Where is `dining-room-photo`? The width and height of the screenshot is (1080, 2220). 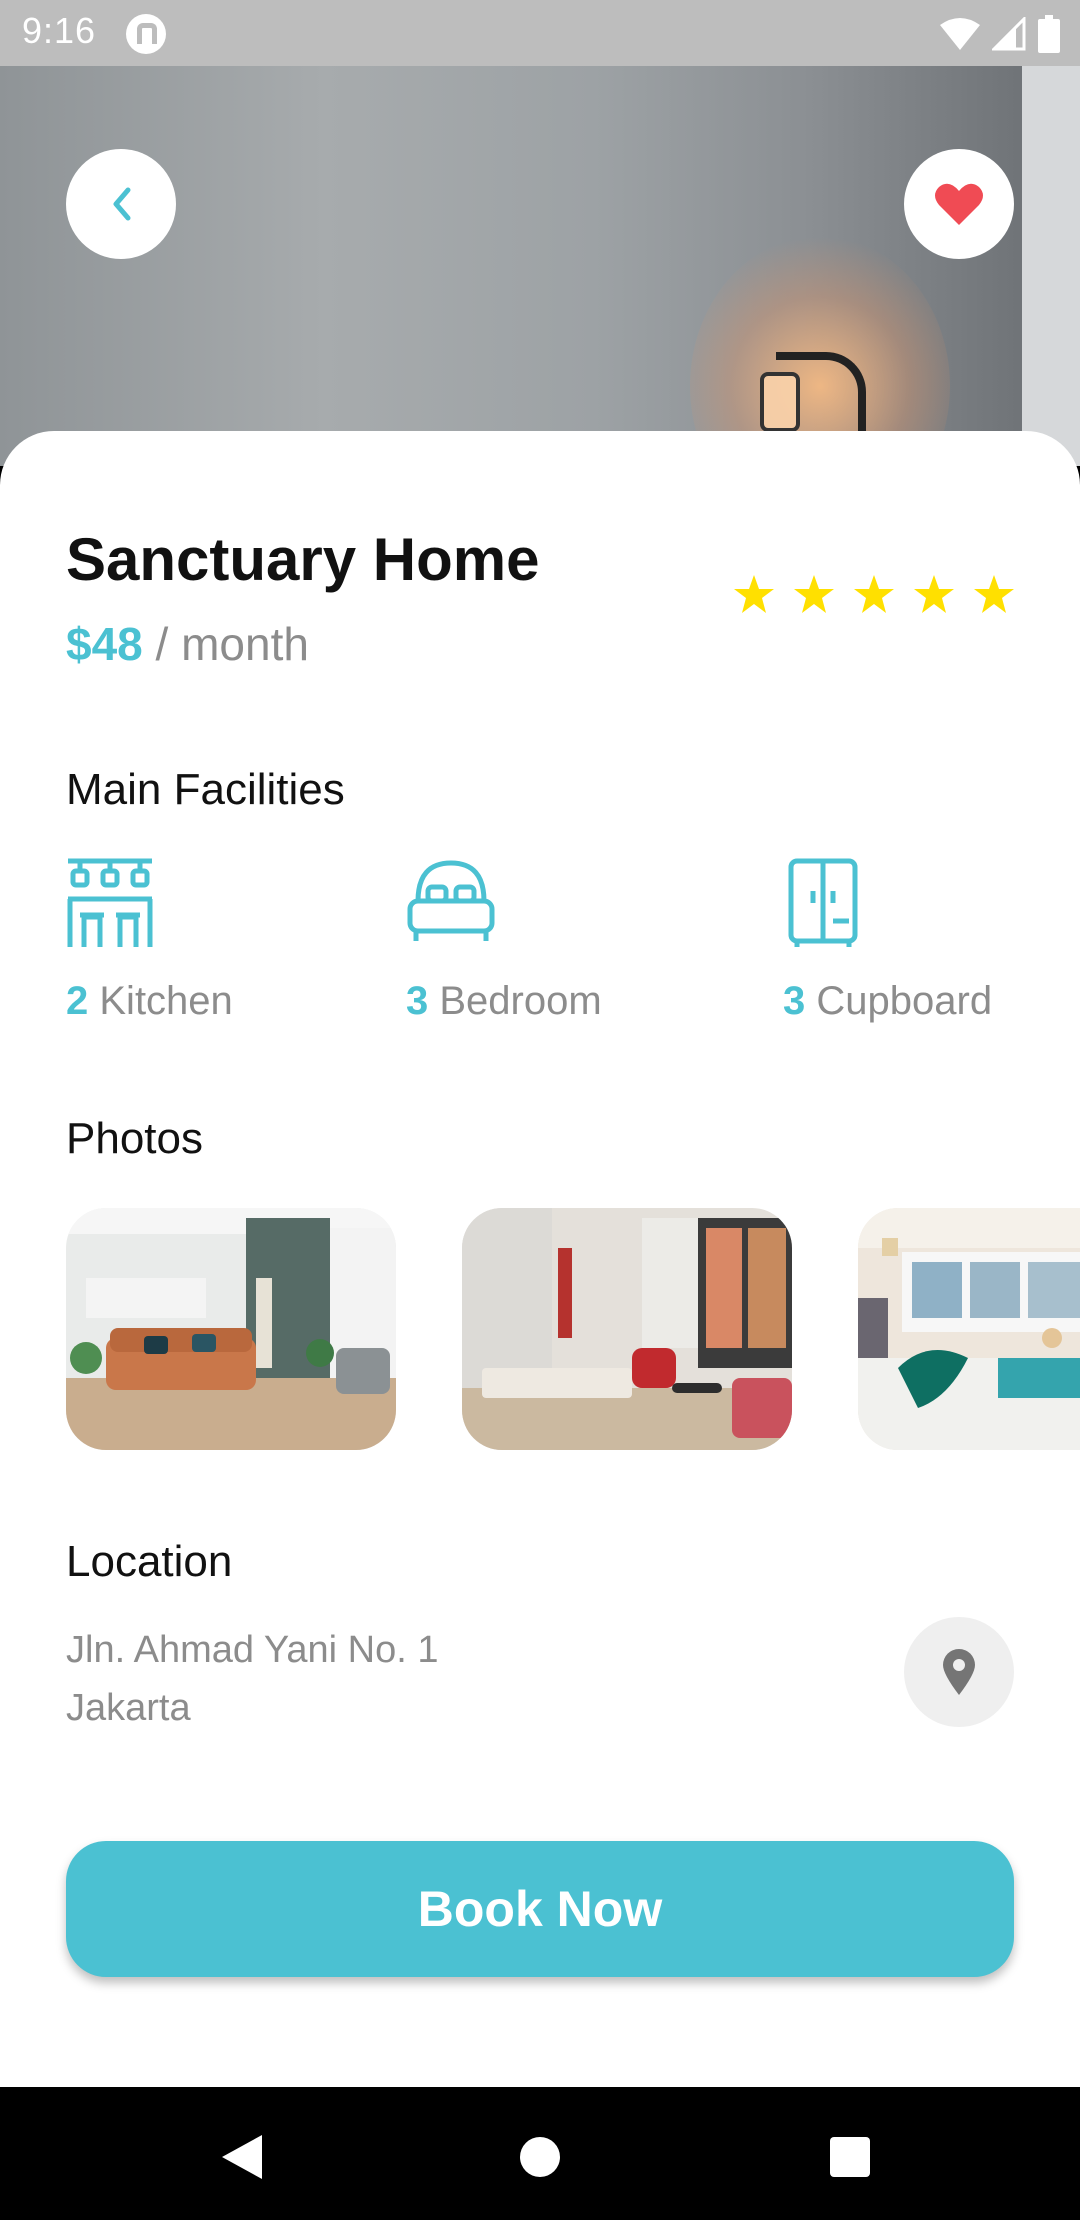 dining-room-photo is located at coordinates (627, 1329).